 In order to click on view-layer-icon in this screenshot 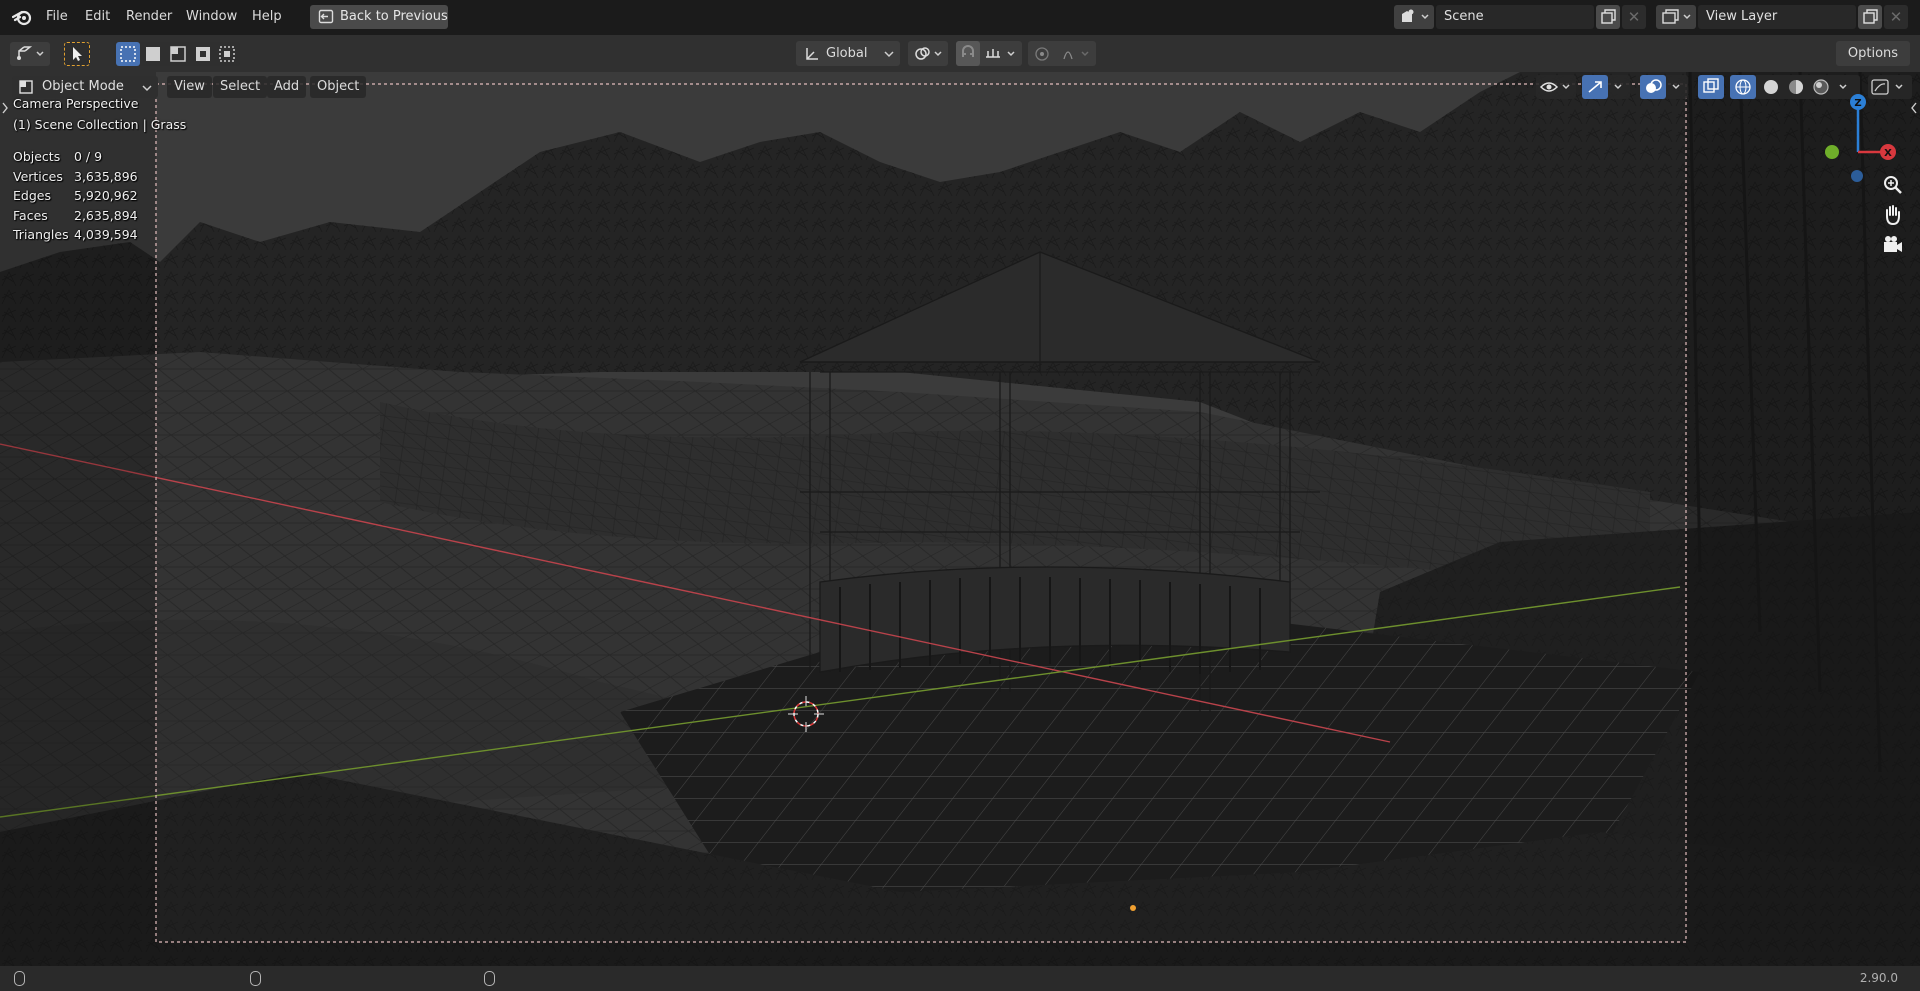, I will do `click(1676, 16)`.